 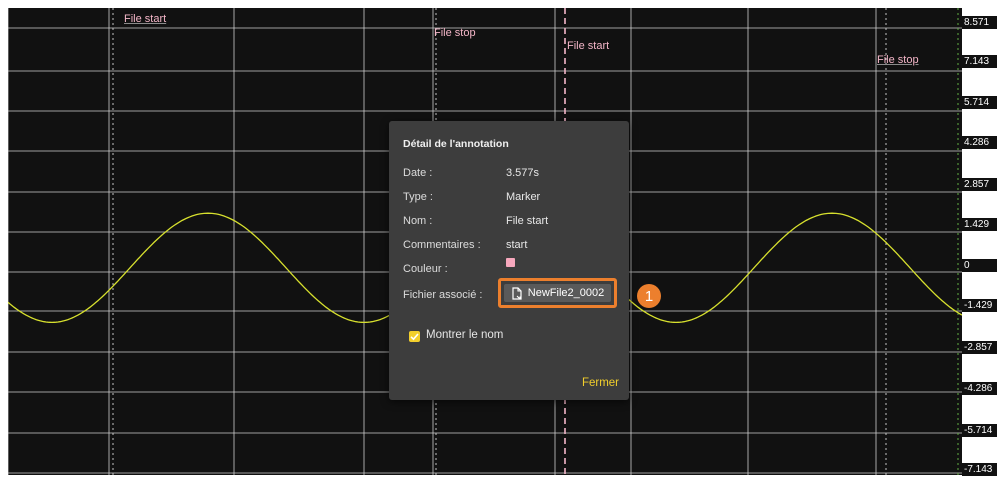 What do you see at coordinates (523, 173) in the screenshot?
I see `date-value: 3.577s` at bounding box center [523, 173].